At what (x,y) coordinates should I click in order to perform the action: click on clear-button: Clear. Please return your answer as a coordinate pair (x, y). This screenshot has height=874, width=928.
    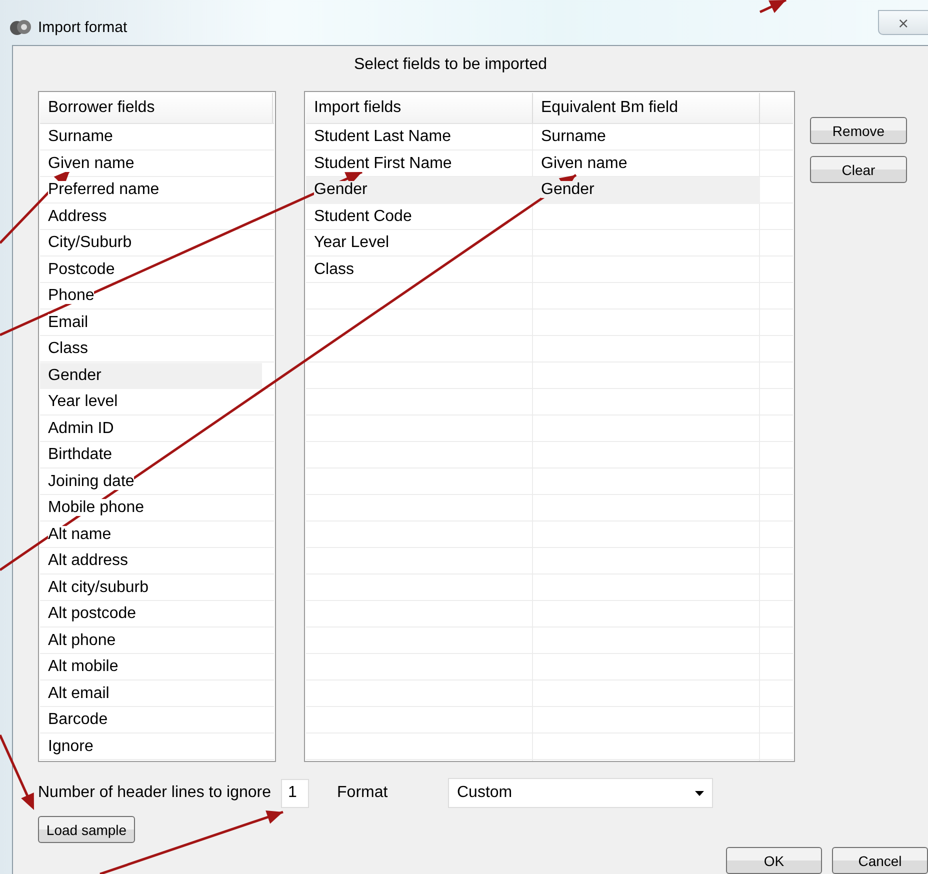
    Looking at the image, I should click on (858, 169).